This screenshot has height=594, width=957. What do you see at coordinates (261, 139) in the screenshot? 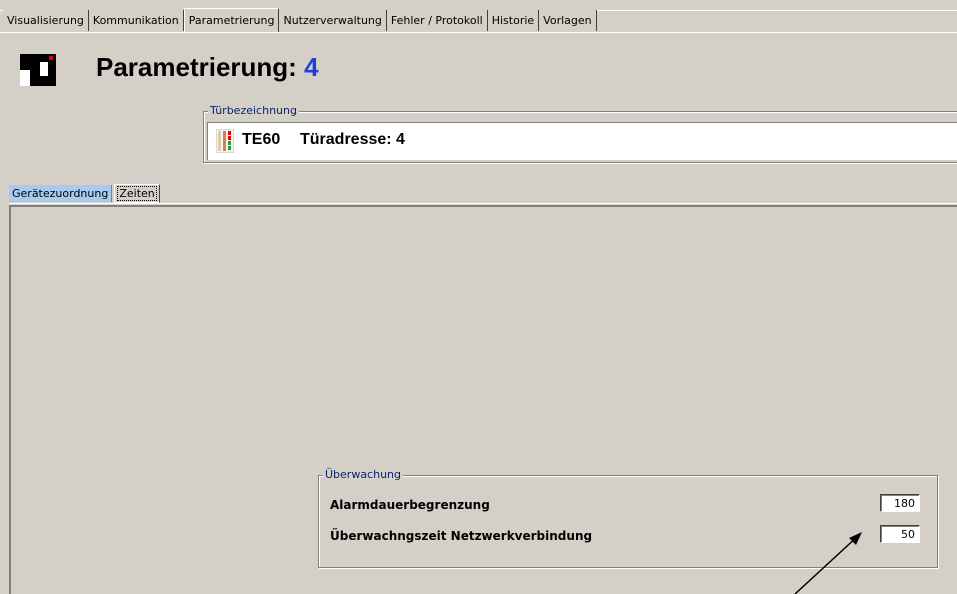
I see `door-name: TE60` at bounding box center [261, 139].